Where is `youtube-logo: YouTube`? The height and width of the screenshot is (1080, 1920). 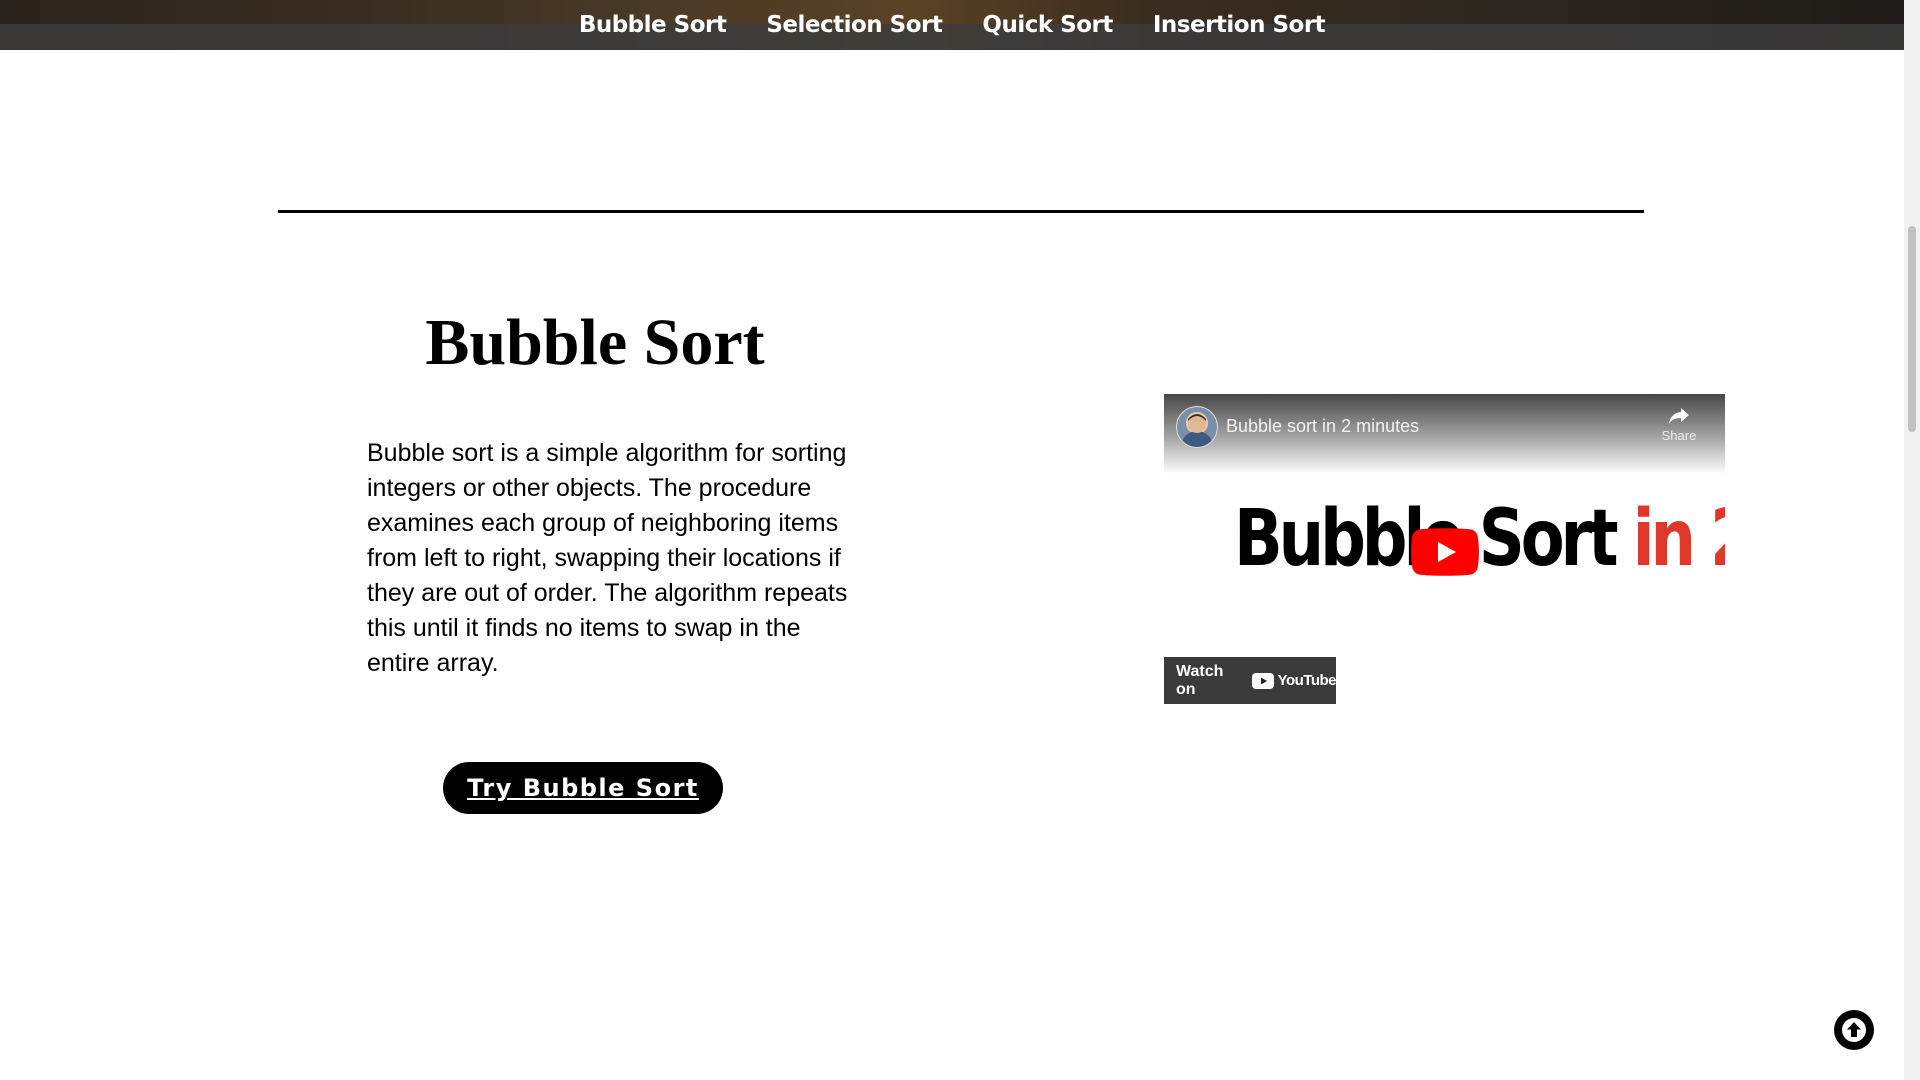
youtube-logo: YouTube is located at coordinates (1294, 680).